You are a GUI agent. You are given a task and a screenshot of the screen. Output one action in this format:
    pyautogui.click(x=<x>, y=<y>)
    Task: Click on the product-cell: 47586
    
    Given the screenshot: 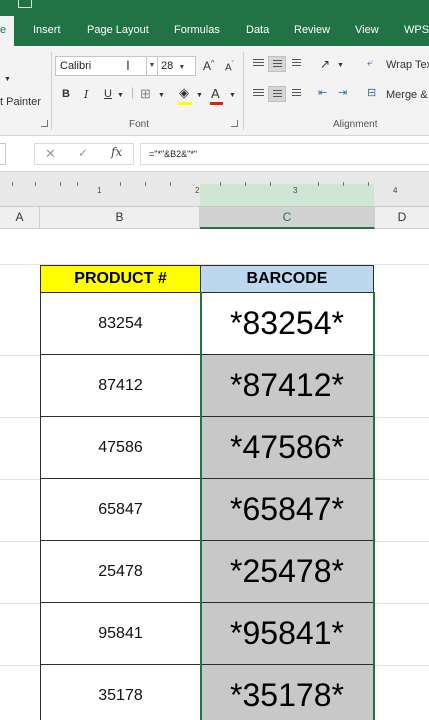 What is the action you would take?
    pyautogui.click(x=120, y=447)
    